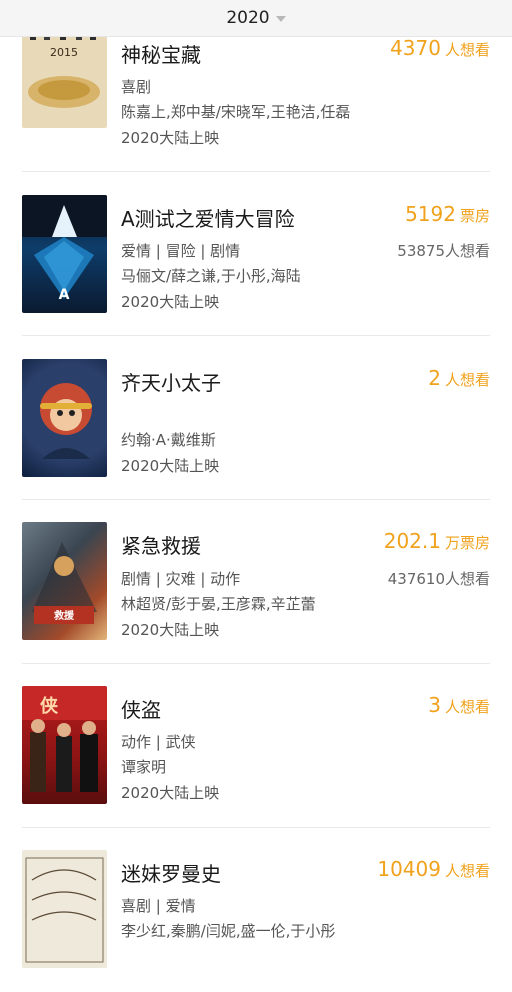 The image size is (512, 992). What do you see at coordinates (208, 217) in the screenshot?
I see `movie-title: A测试之爱情大冒险` at bounding box center [208, 217].